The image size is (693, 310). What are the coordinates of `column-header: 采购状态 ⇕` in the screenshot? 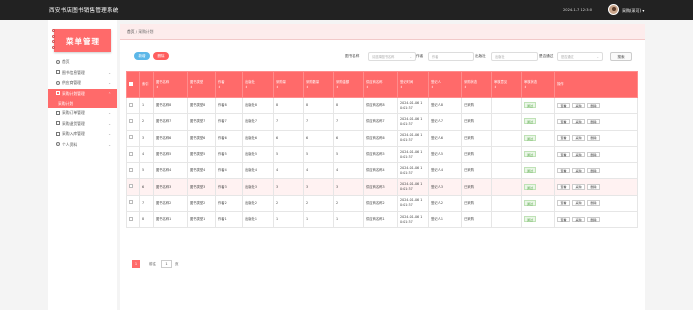 It's located at (476, 84).